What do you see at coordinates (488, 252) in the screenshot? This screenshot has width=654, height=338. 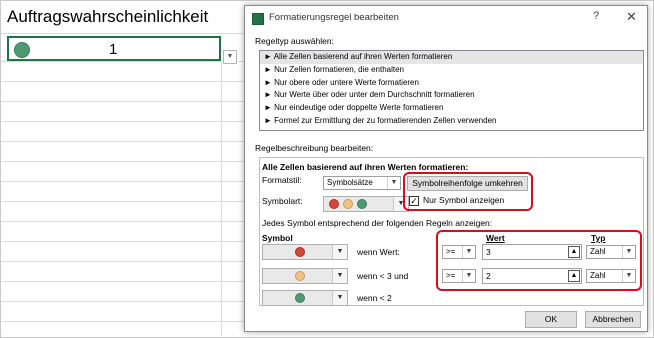 I see `value-1: 3` at bounding box center [488, 252].